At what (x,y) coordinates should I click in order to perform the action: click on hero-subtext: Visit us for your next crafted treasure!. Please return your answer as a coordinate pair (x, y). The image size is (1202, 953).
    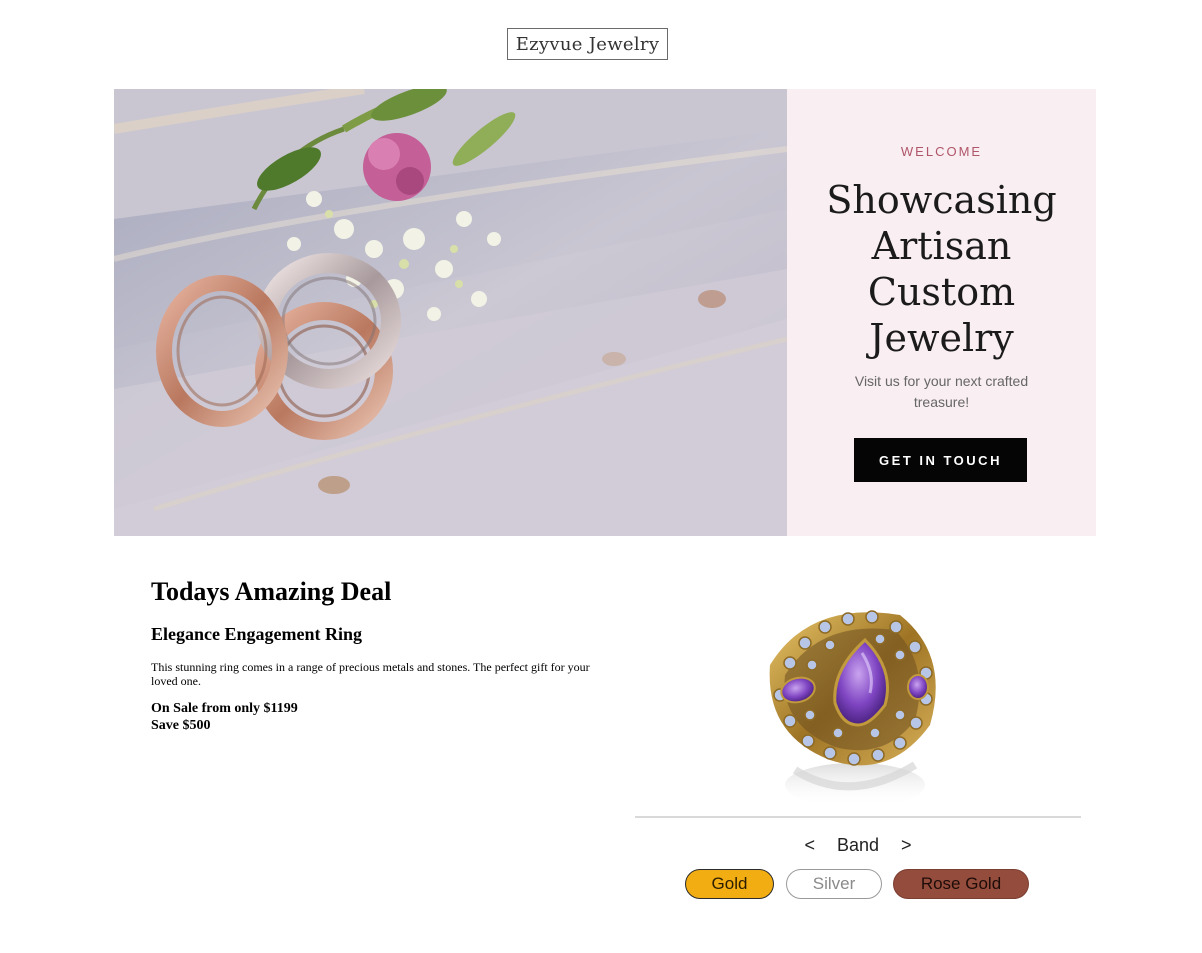
    Looking at the image, I should click on (941, 391).